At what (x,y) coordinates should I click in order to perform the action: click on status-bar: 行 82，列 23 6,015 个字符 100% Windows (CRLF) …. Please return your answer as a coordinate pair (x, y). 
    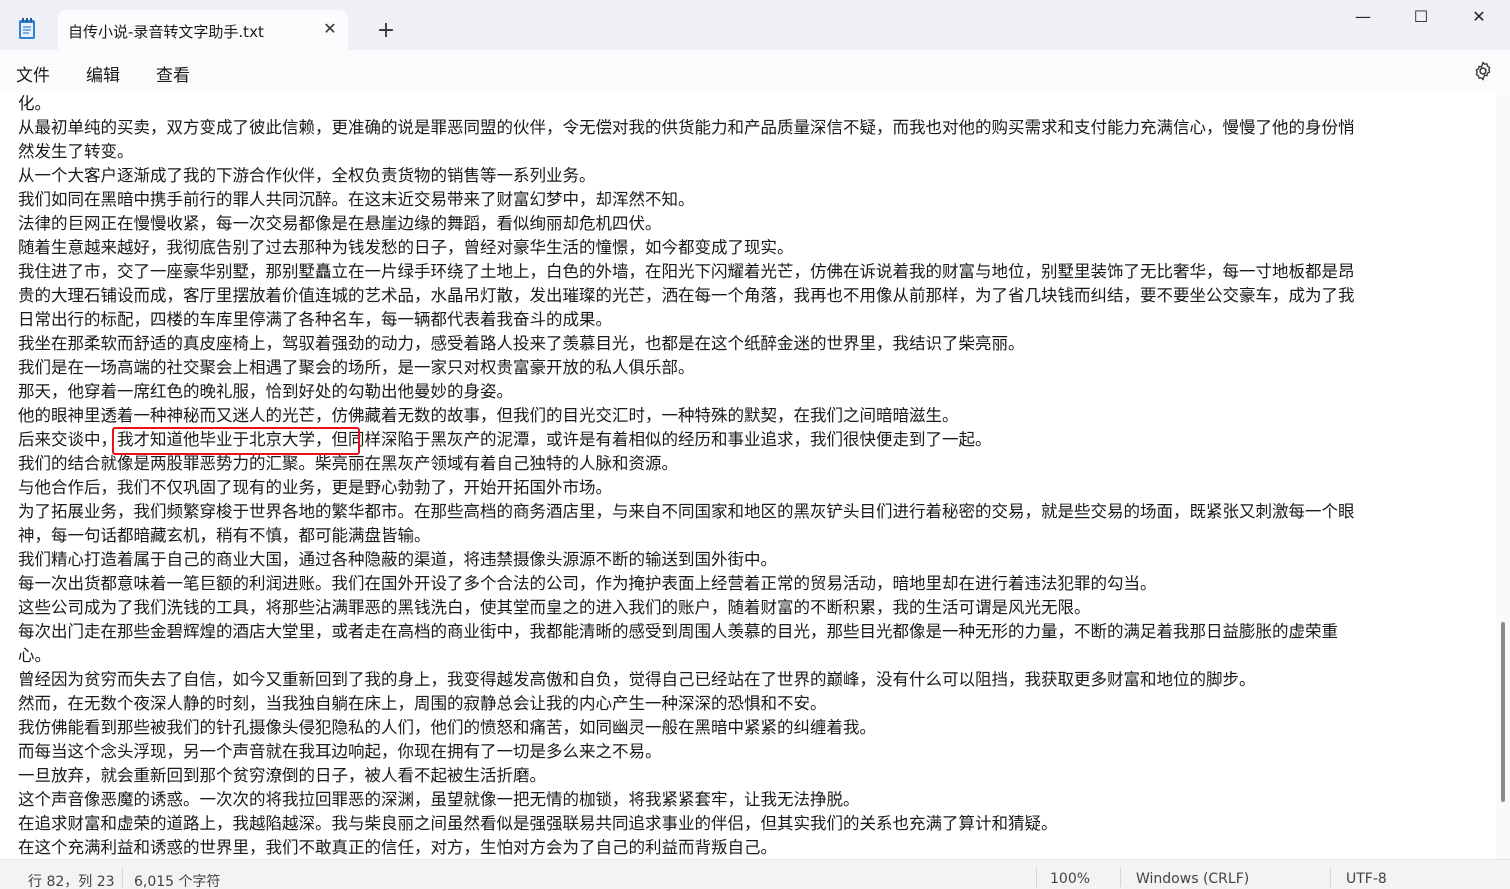
    Looking at the image, I should click on (755, 874).